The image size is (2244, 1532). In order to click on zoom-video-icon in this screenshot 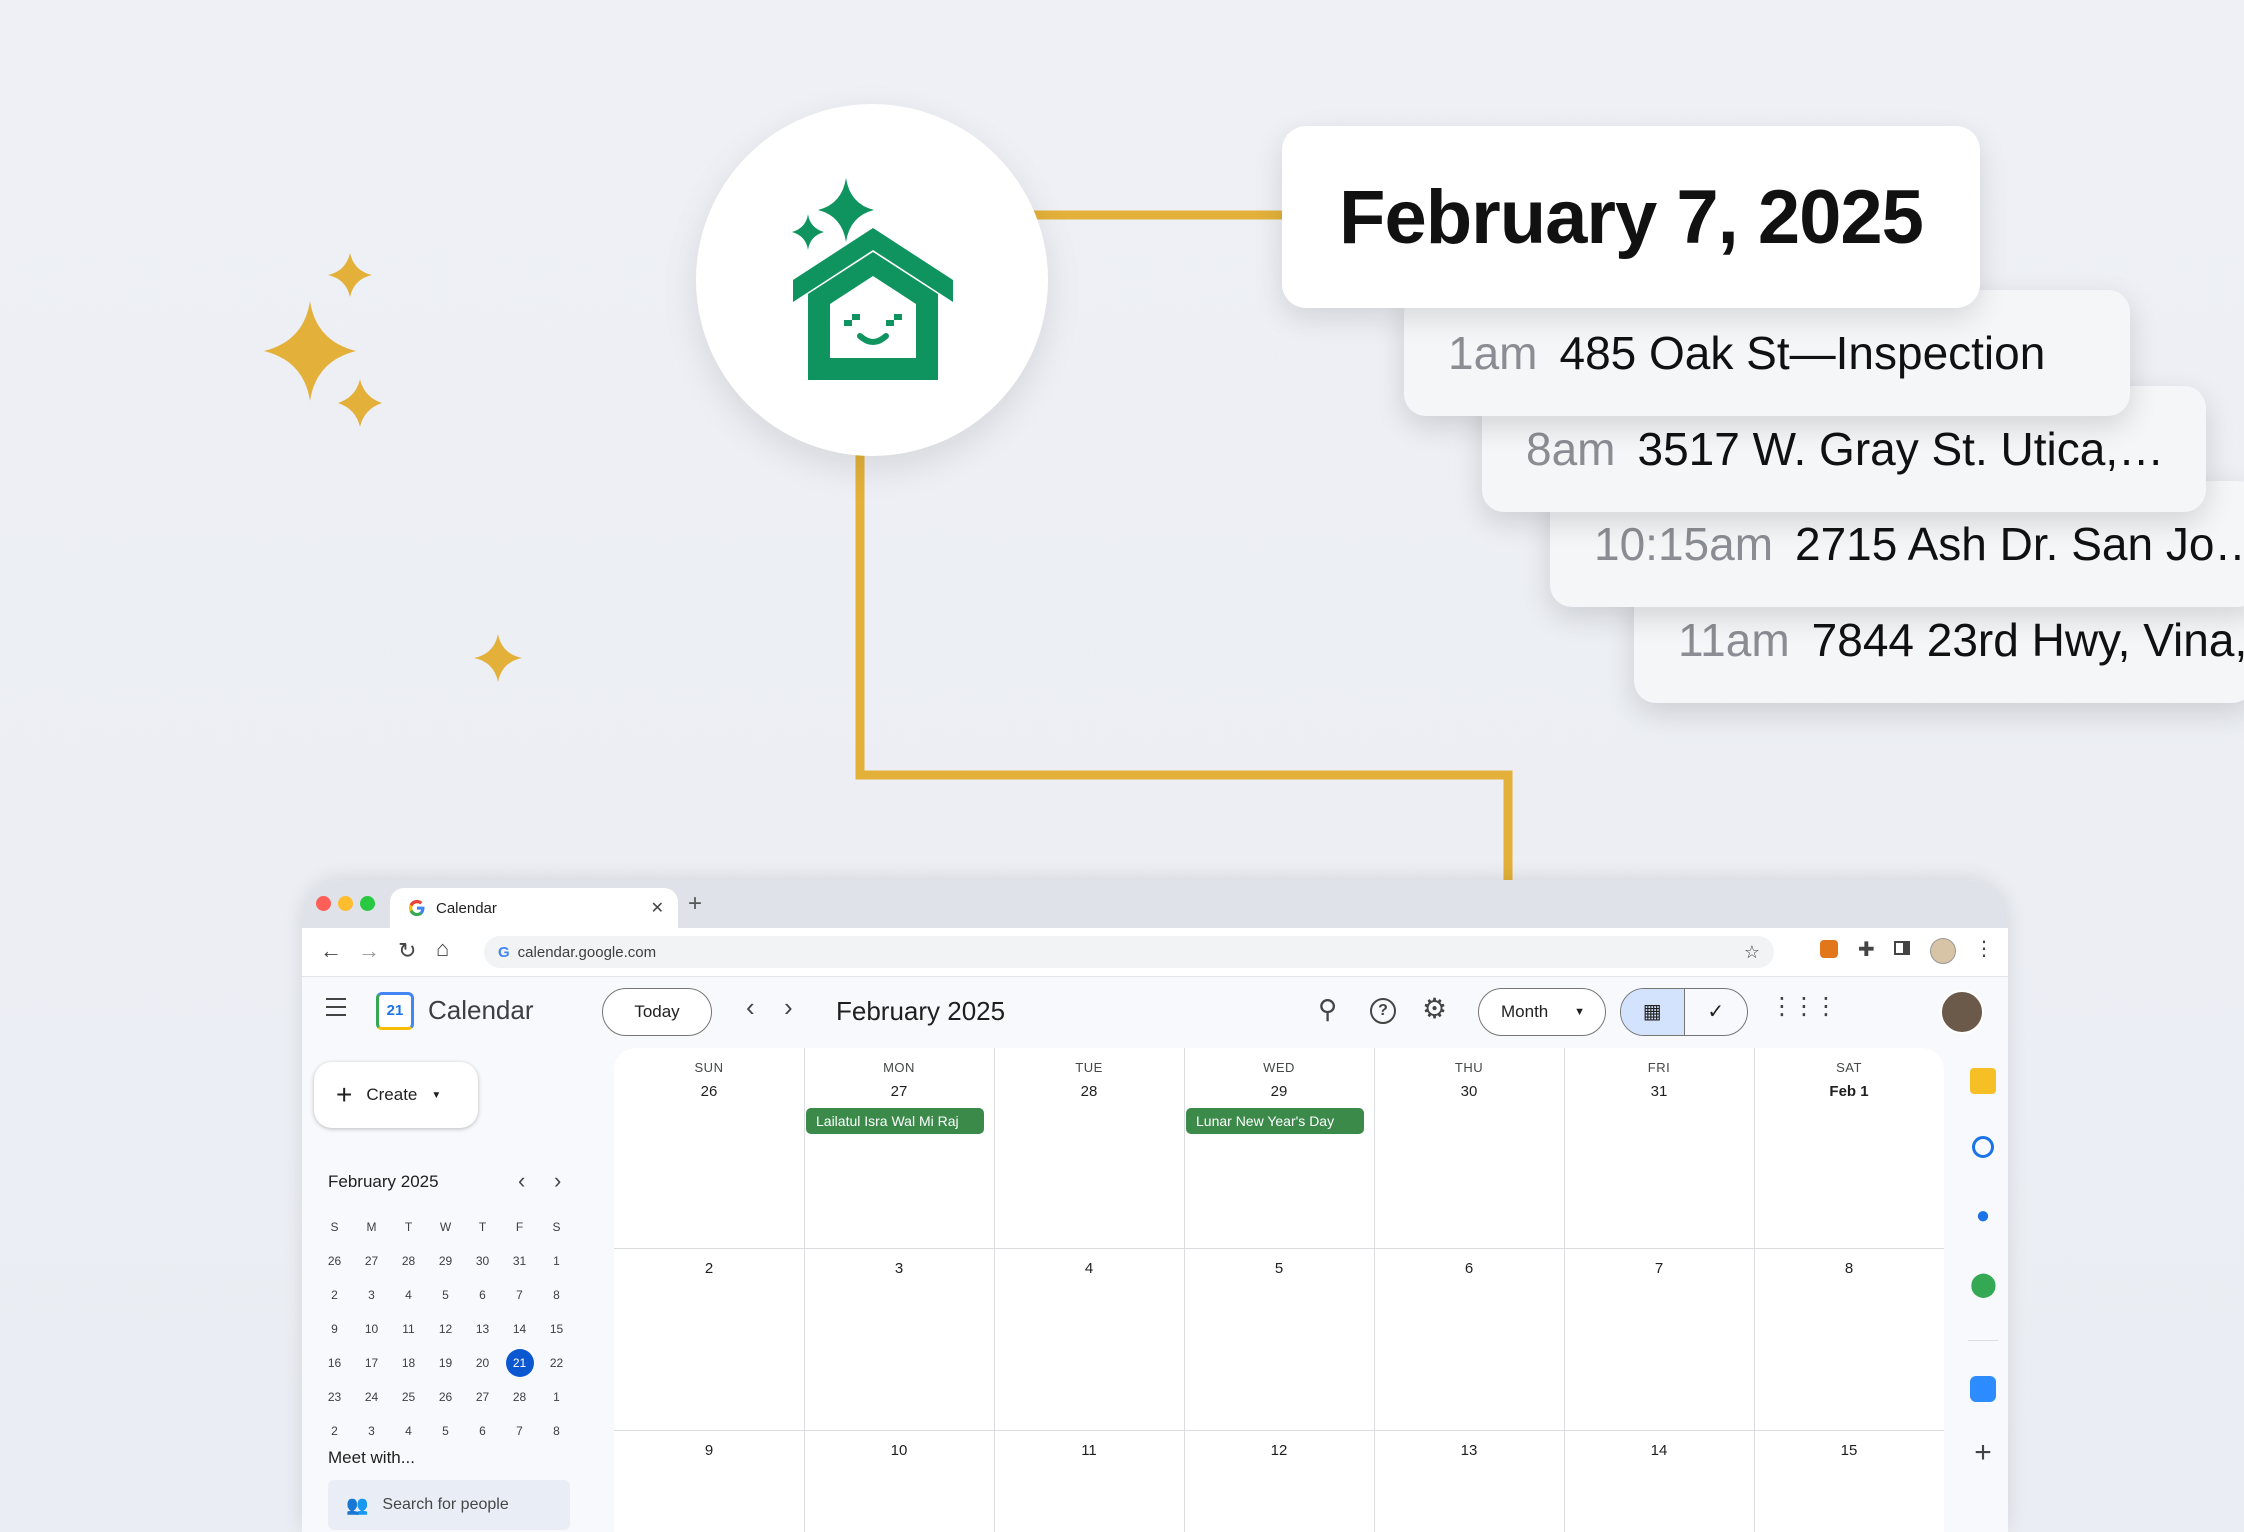, I will do `click(1983, 1389)`.